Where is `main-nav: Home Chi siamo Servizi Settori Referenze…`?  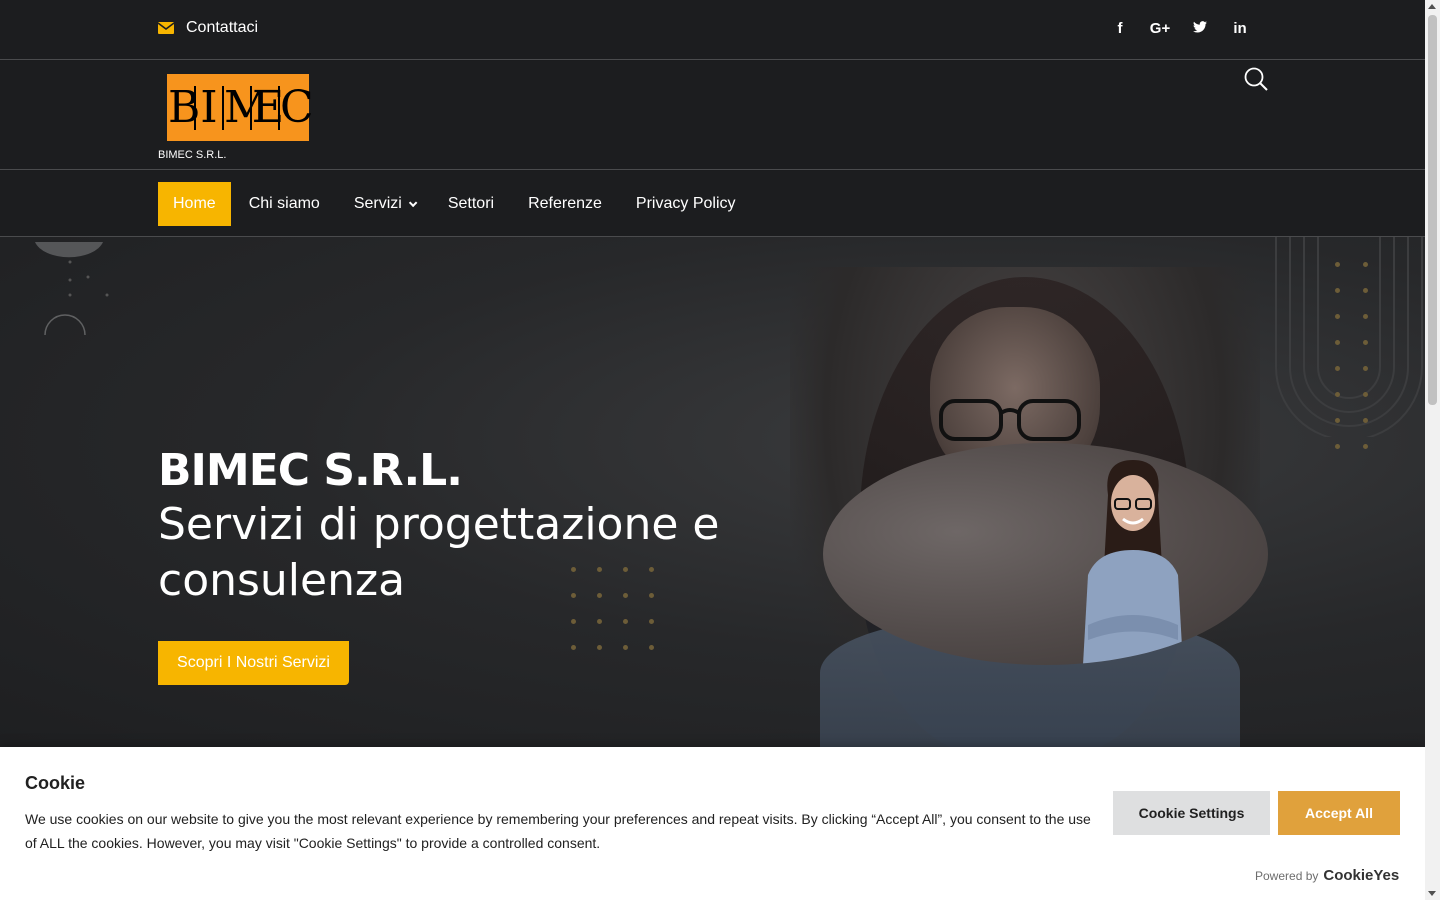
main-nav: Home Chi siamo Servizi Settori Referenze… is located at coordinates (712, 204).